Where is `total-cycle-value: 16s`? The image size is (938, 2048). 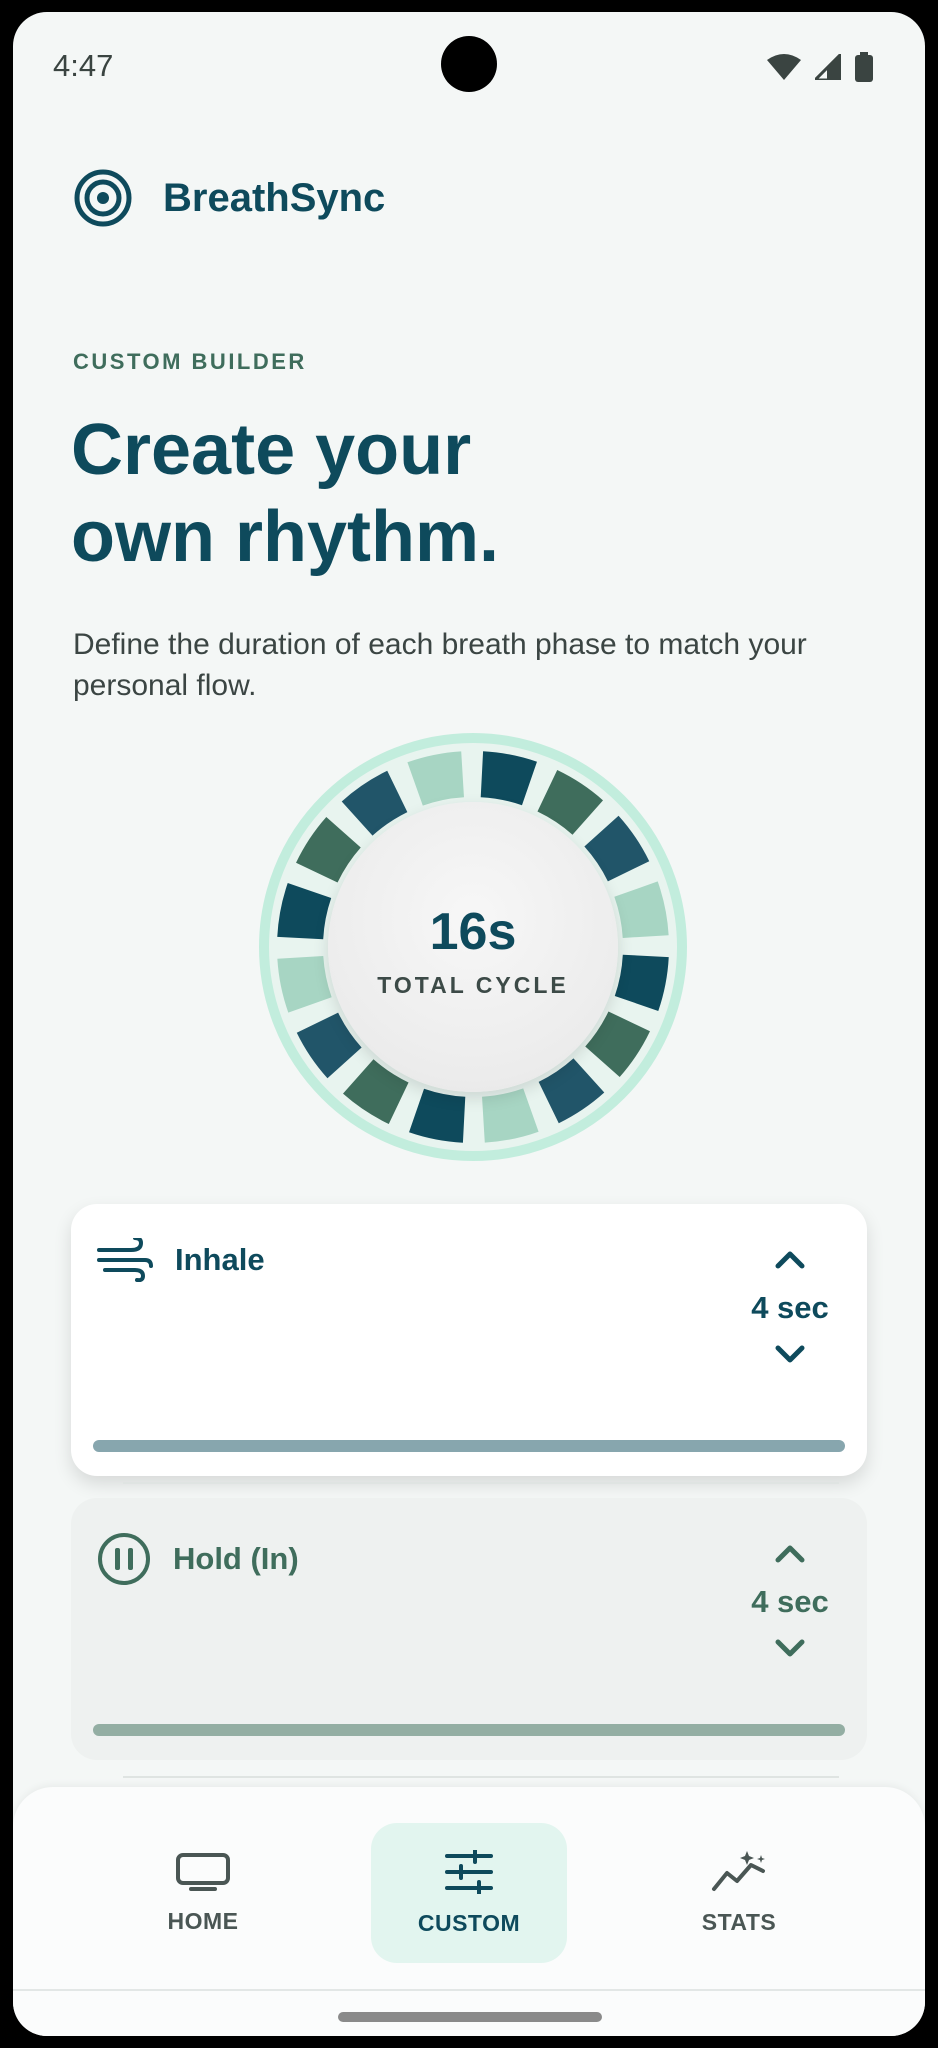 total-cycle-value: 16s is located at coordinates (473, 931).